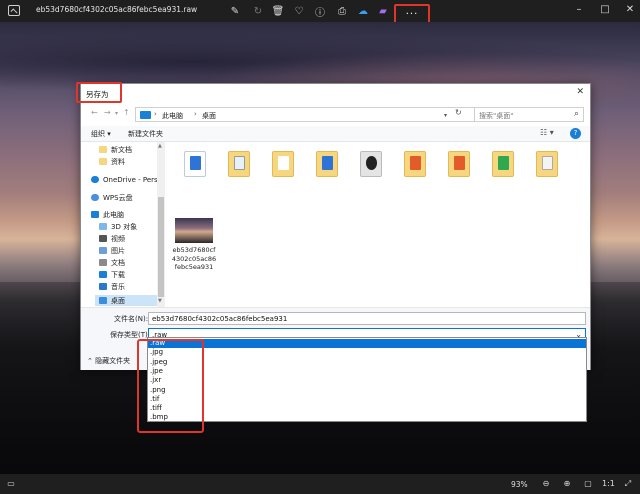 The image size is (640, 494). I want to click on filmstrip-icon: ▭, so click(11, 484).